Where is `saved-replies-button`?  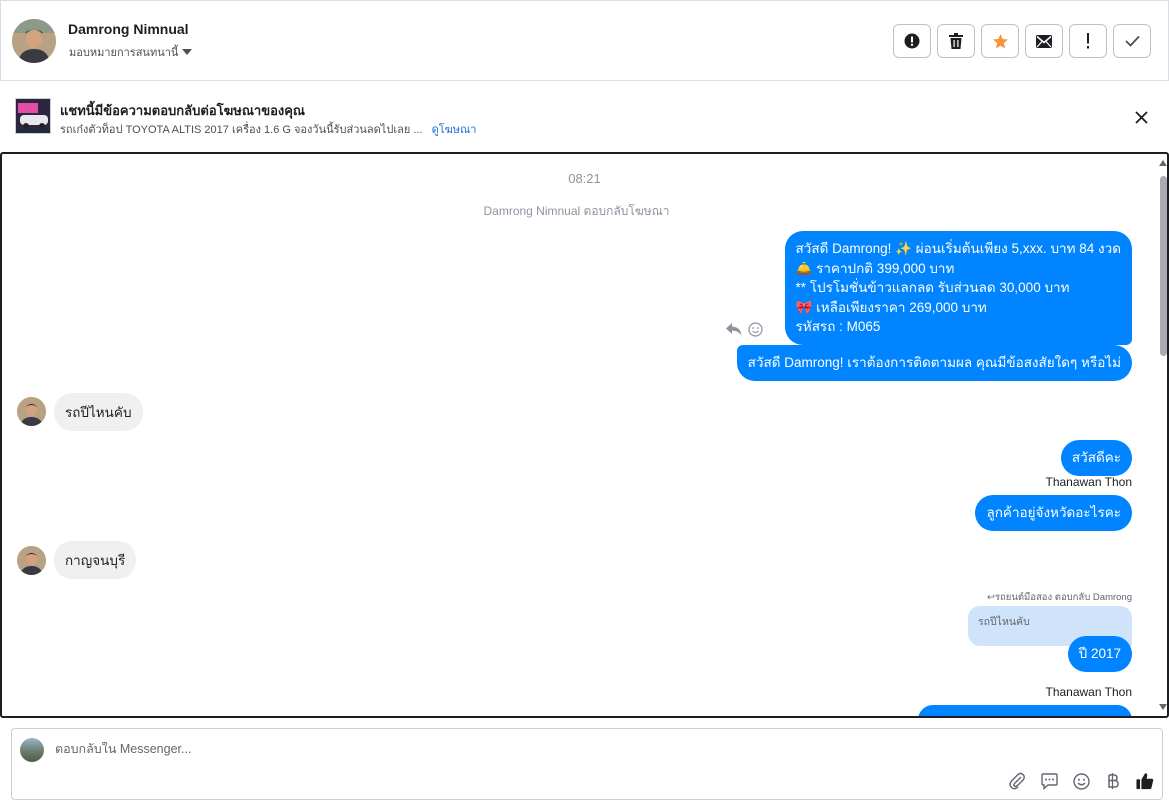
saved-replies-button is located at coordinates (1049, 781).